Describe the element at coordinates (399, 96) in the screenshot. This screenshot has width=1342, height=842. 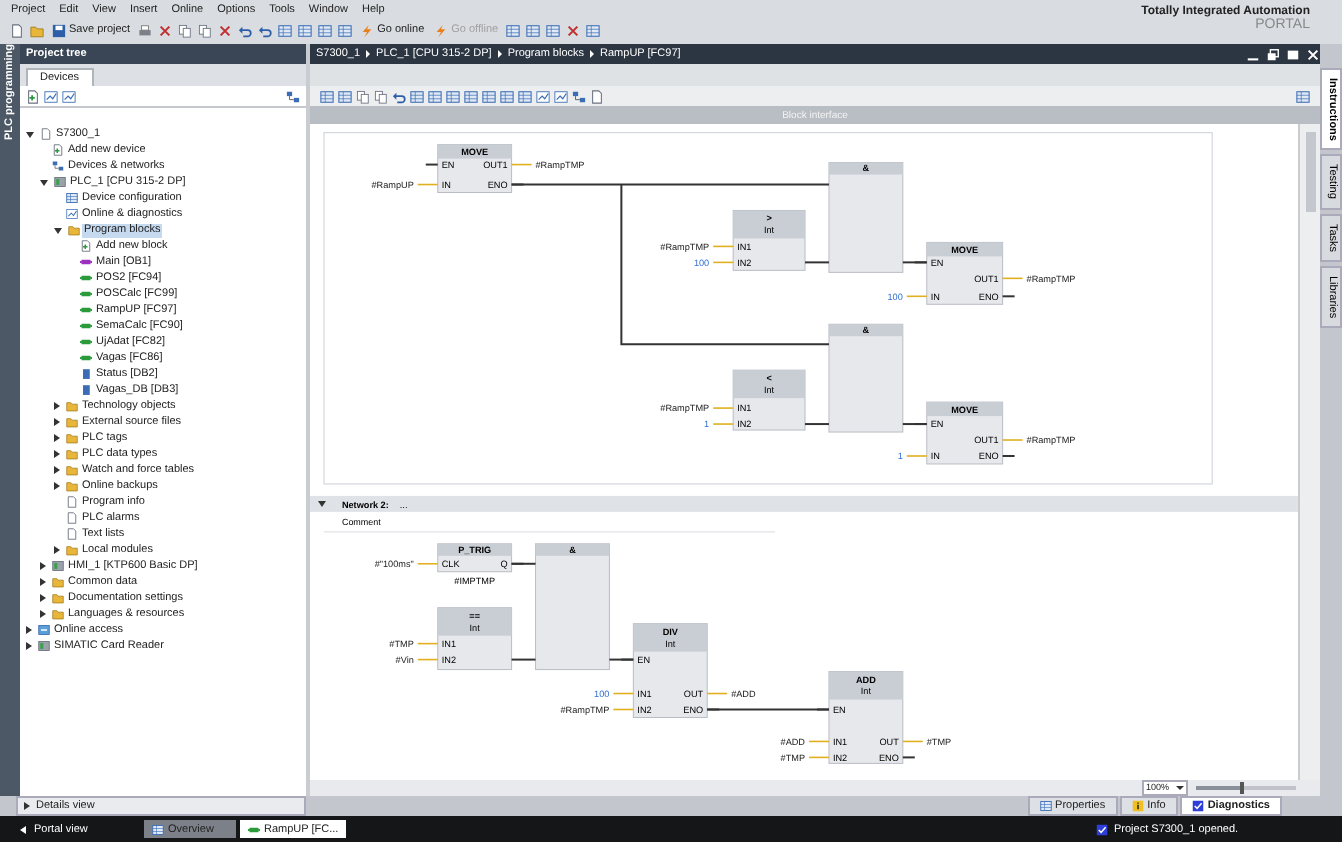
I see `undo-icon` at that location.